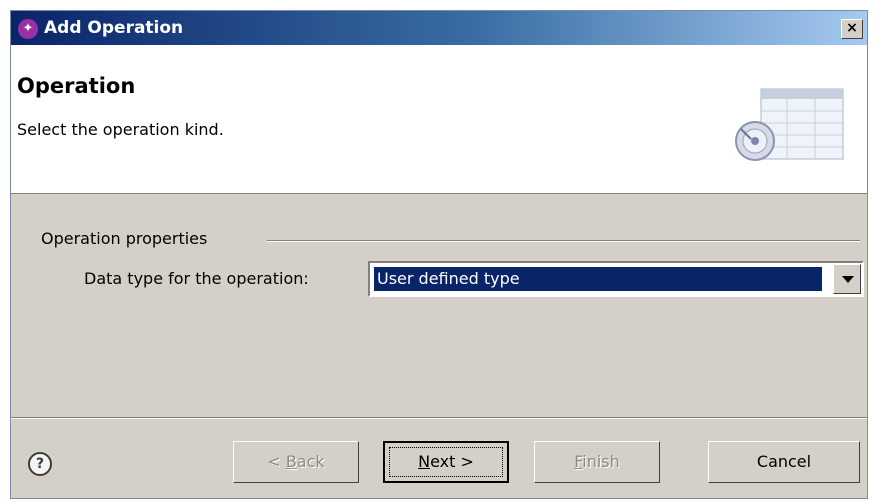 This screenshot has height=502, width=873. I want to click on dropdown-arrow-icon, so click(847, 279).